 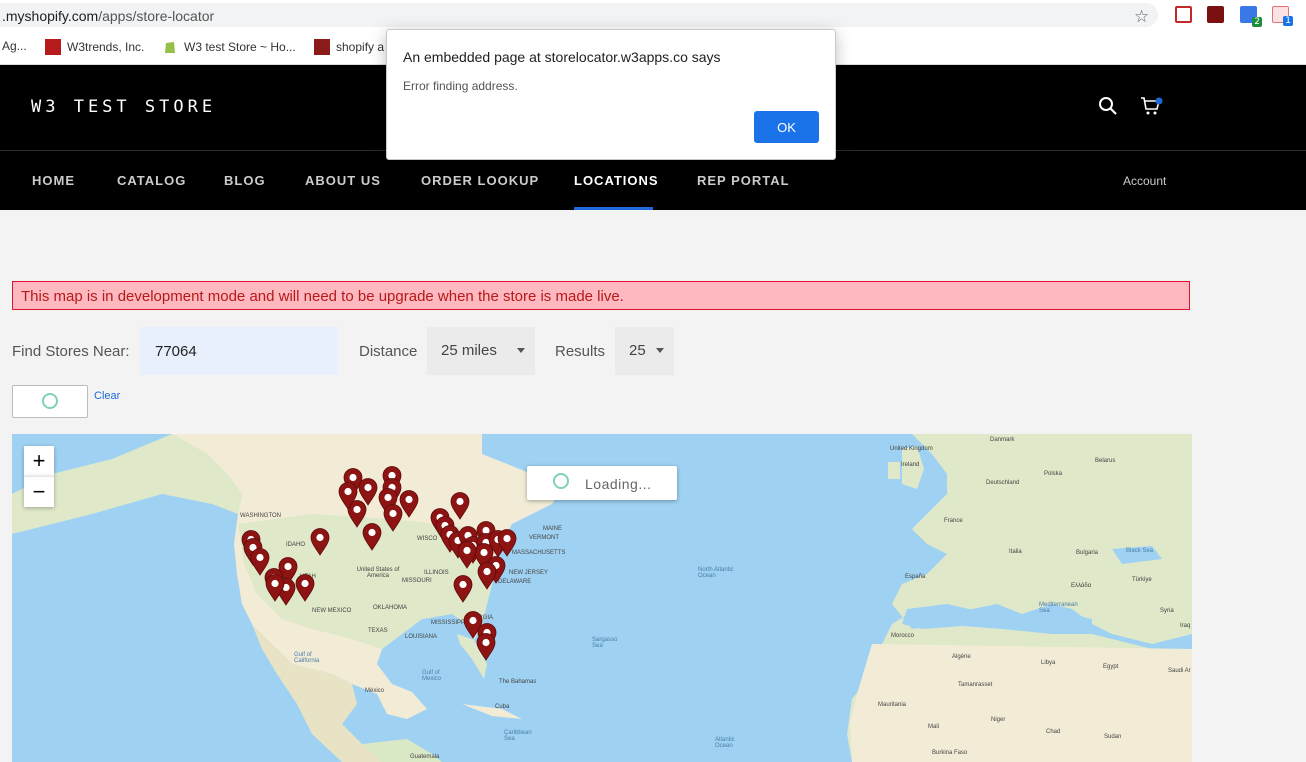 What do you see at coordinates (1108, 106) in the screenshot?
I see `search-icon` at bounding box center [1108, 106].